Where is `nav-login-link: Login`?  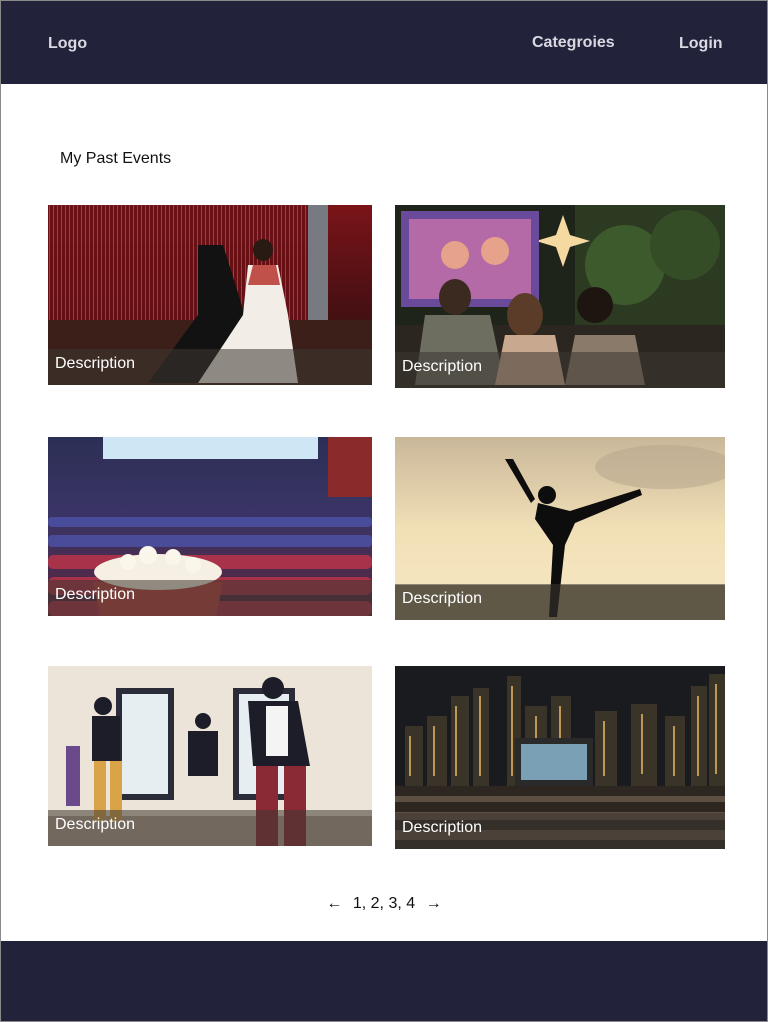 nav-login-link: Login is located at coordinates (701, 44).